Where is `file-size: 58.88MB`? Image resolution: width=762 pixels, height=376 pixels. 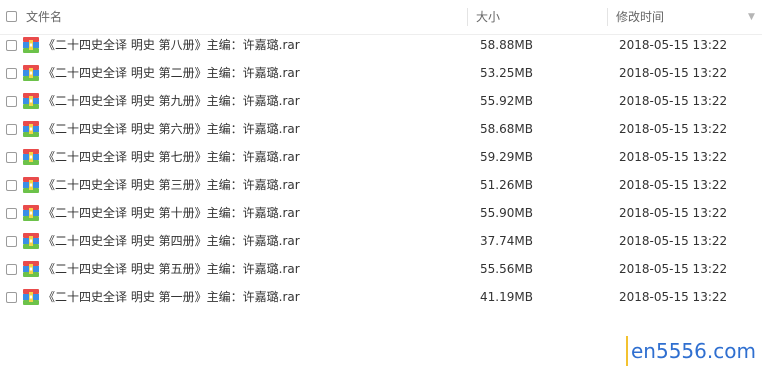
file-size: 58.88MB is located at coordinates (506, 45).